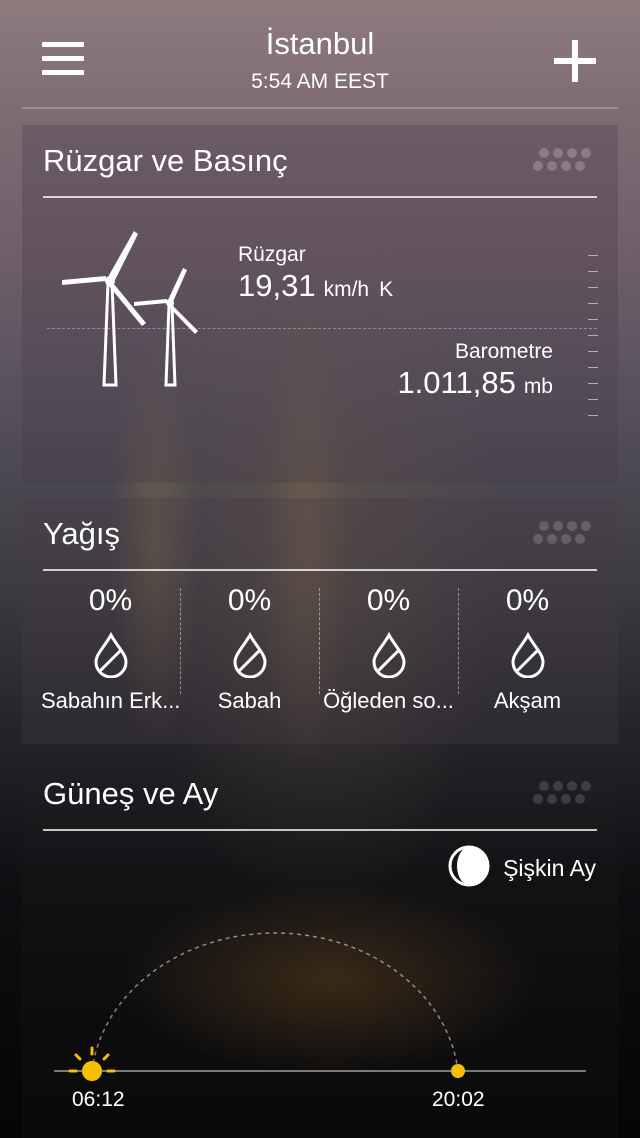 This screenshot has width=640, height=1138. Describe the element at coordinates (458, 1099) in the screenshot. I see `sunset-time: 20:02` at that location.